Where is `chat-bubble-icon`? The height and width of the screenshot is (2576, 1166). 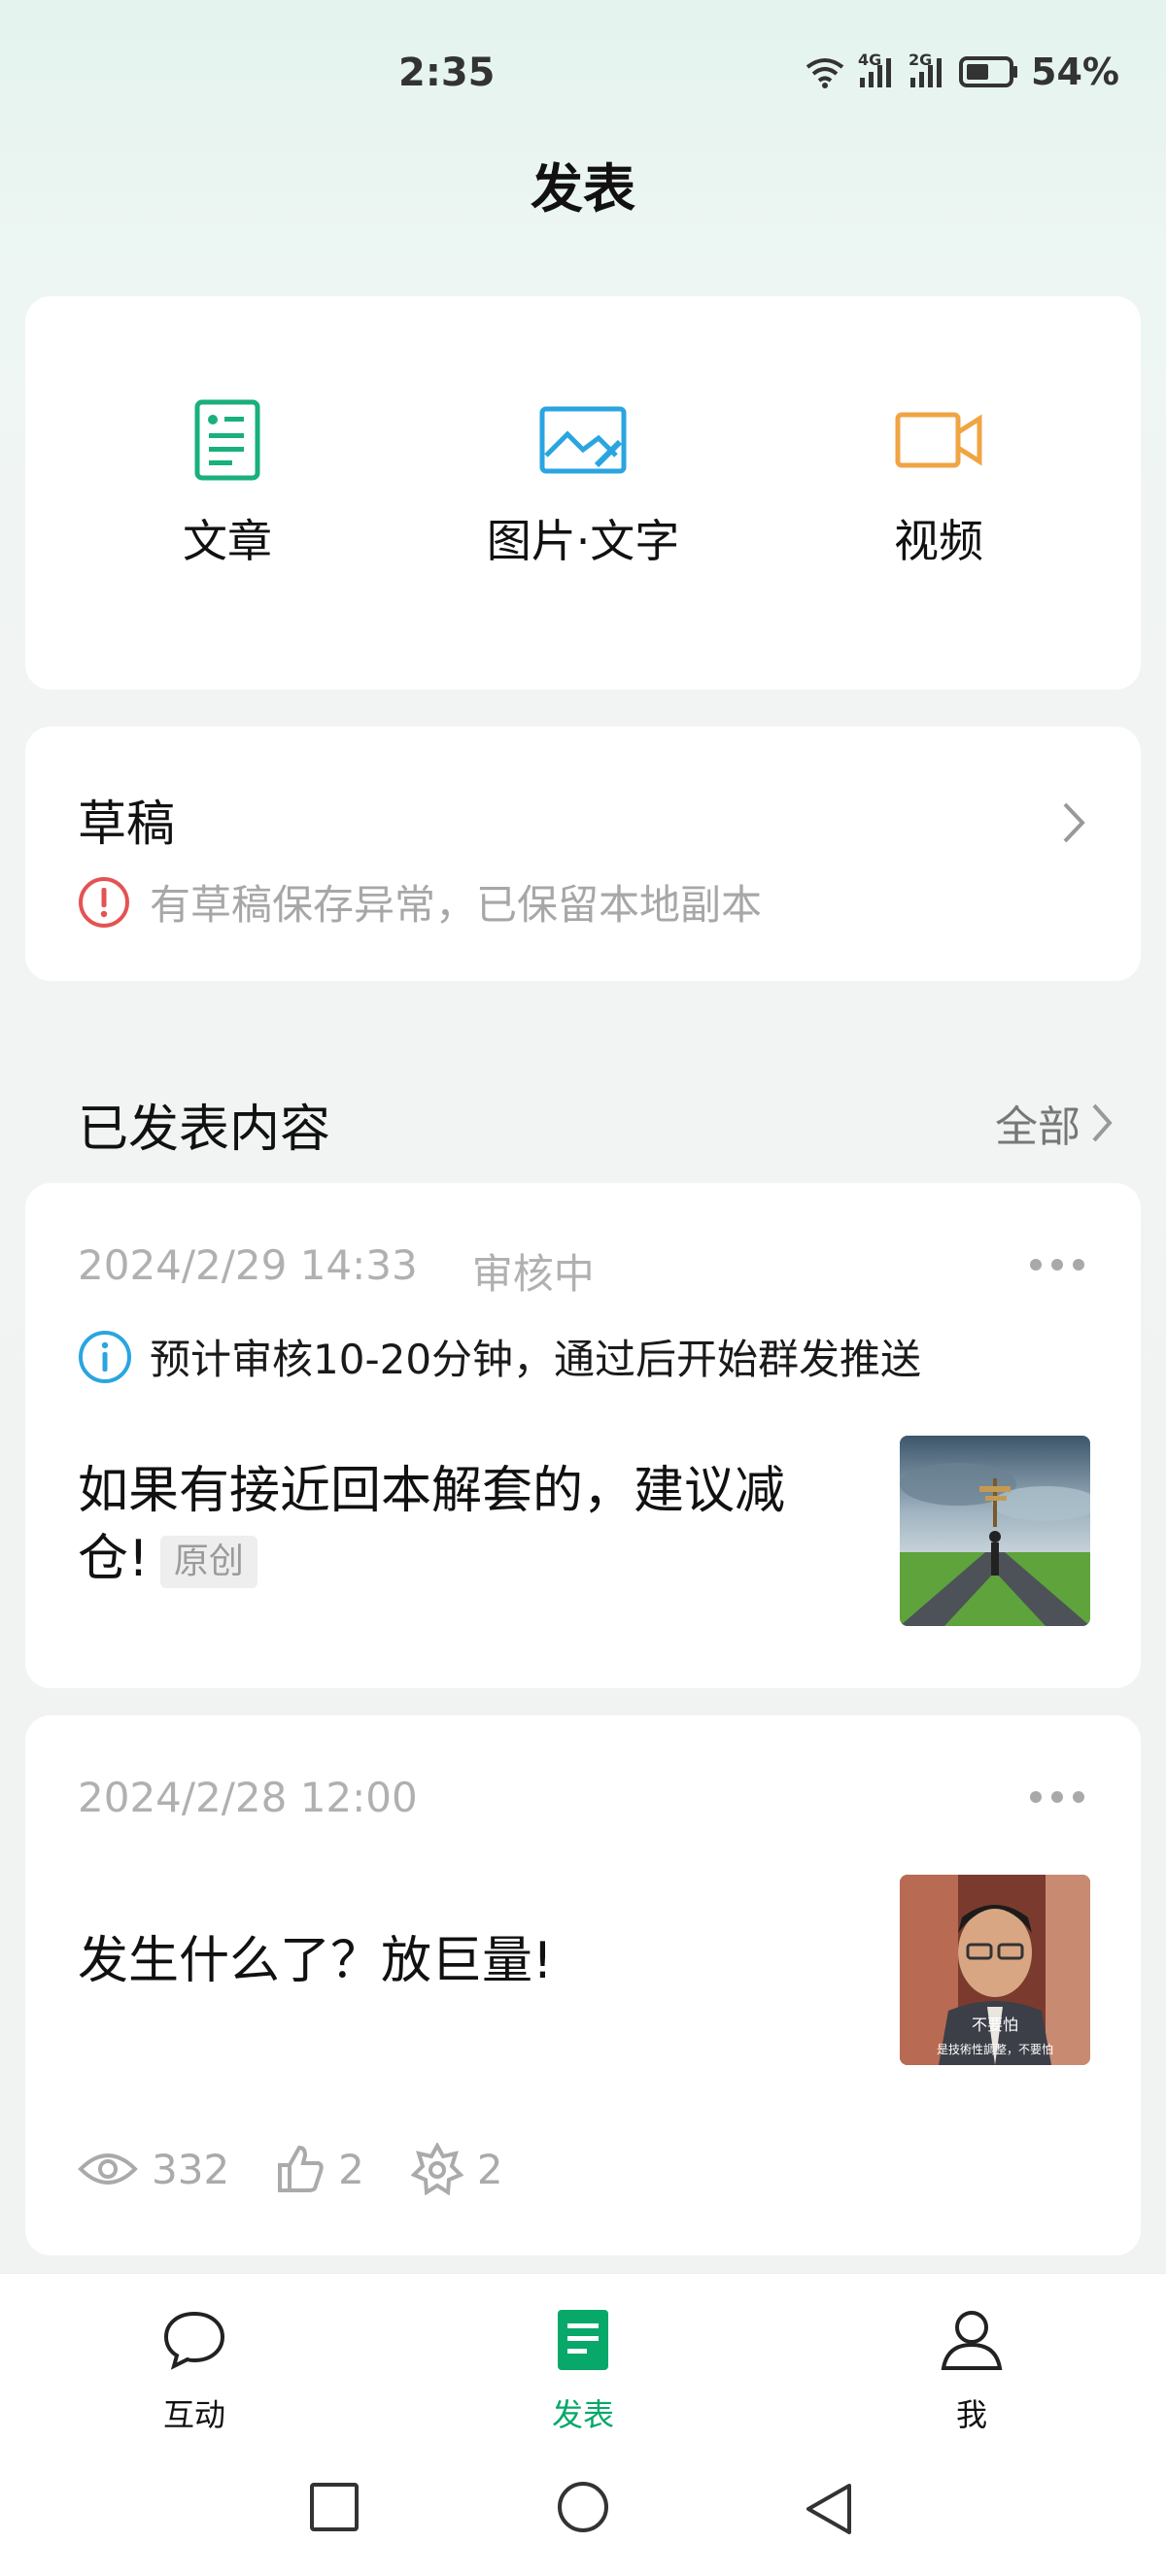 chat-bubble-icon is located at coordinates (194, 2340).